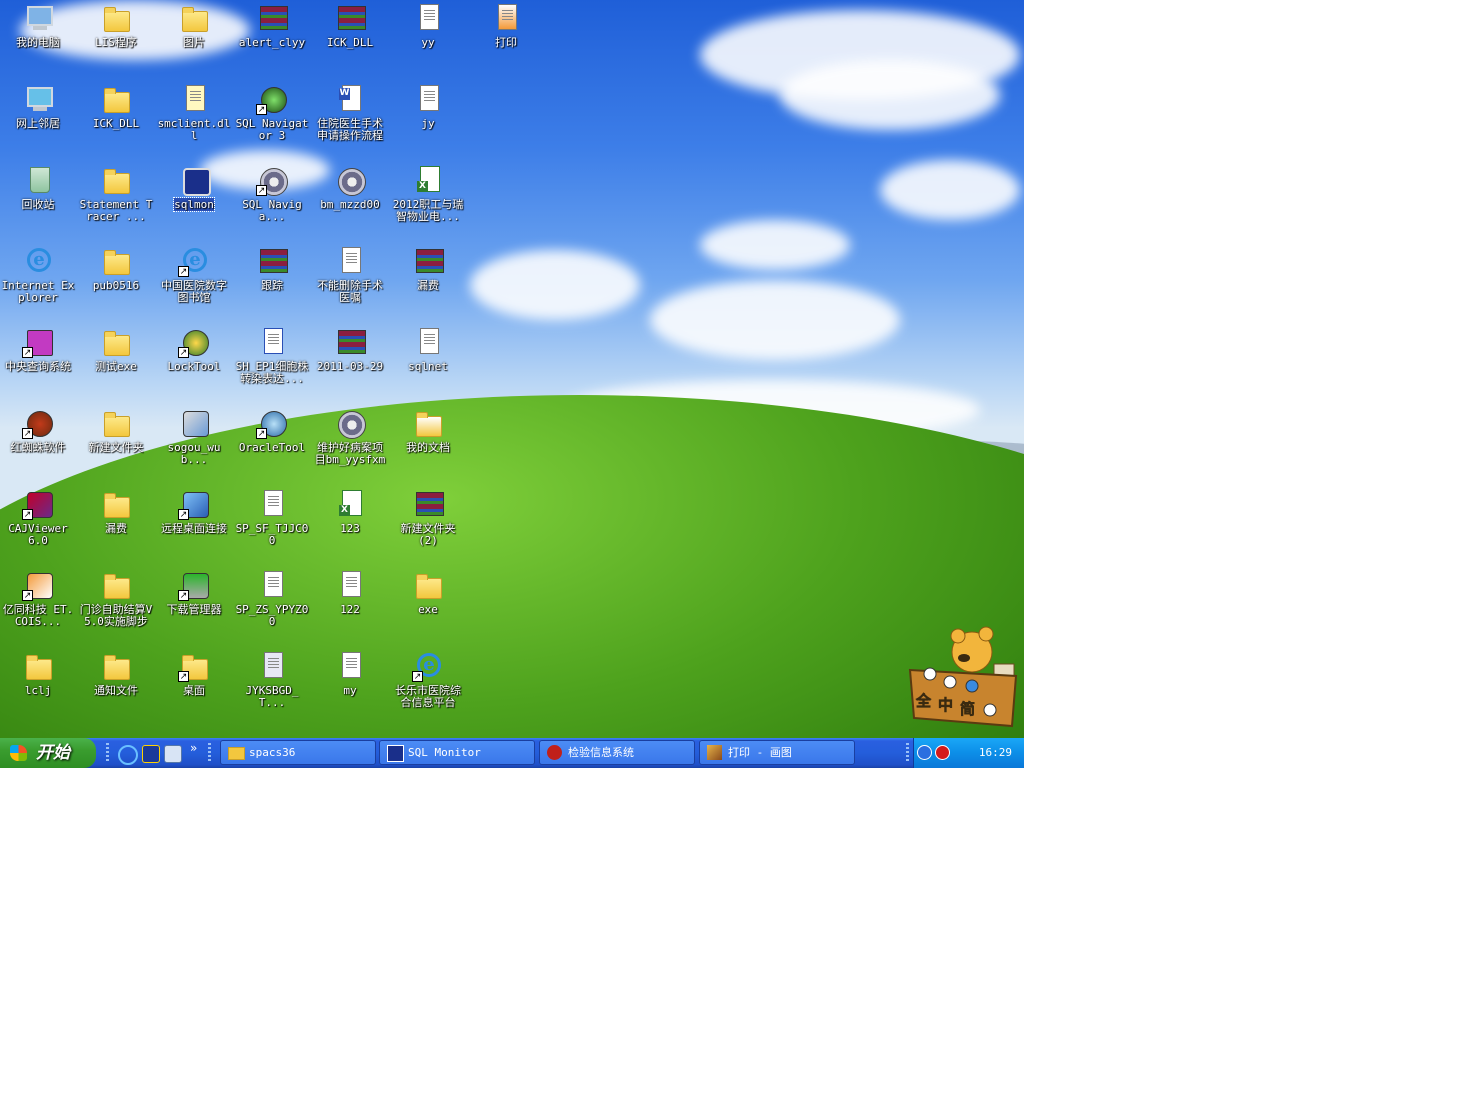 This screenshot has height=1120, width=1480. I want to click on desktop-icon-label: ICK_DLL, so click(350, 43).